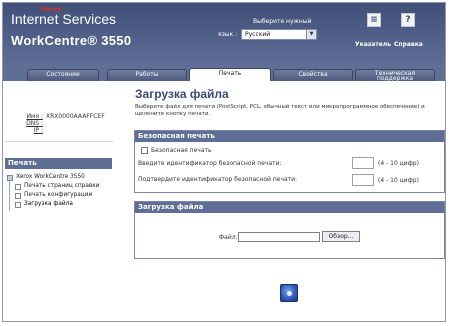 Image resolution: width=460 pixels, height=326 pixels. I want to click on divider, so click(59, 141).